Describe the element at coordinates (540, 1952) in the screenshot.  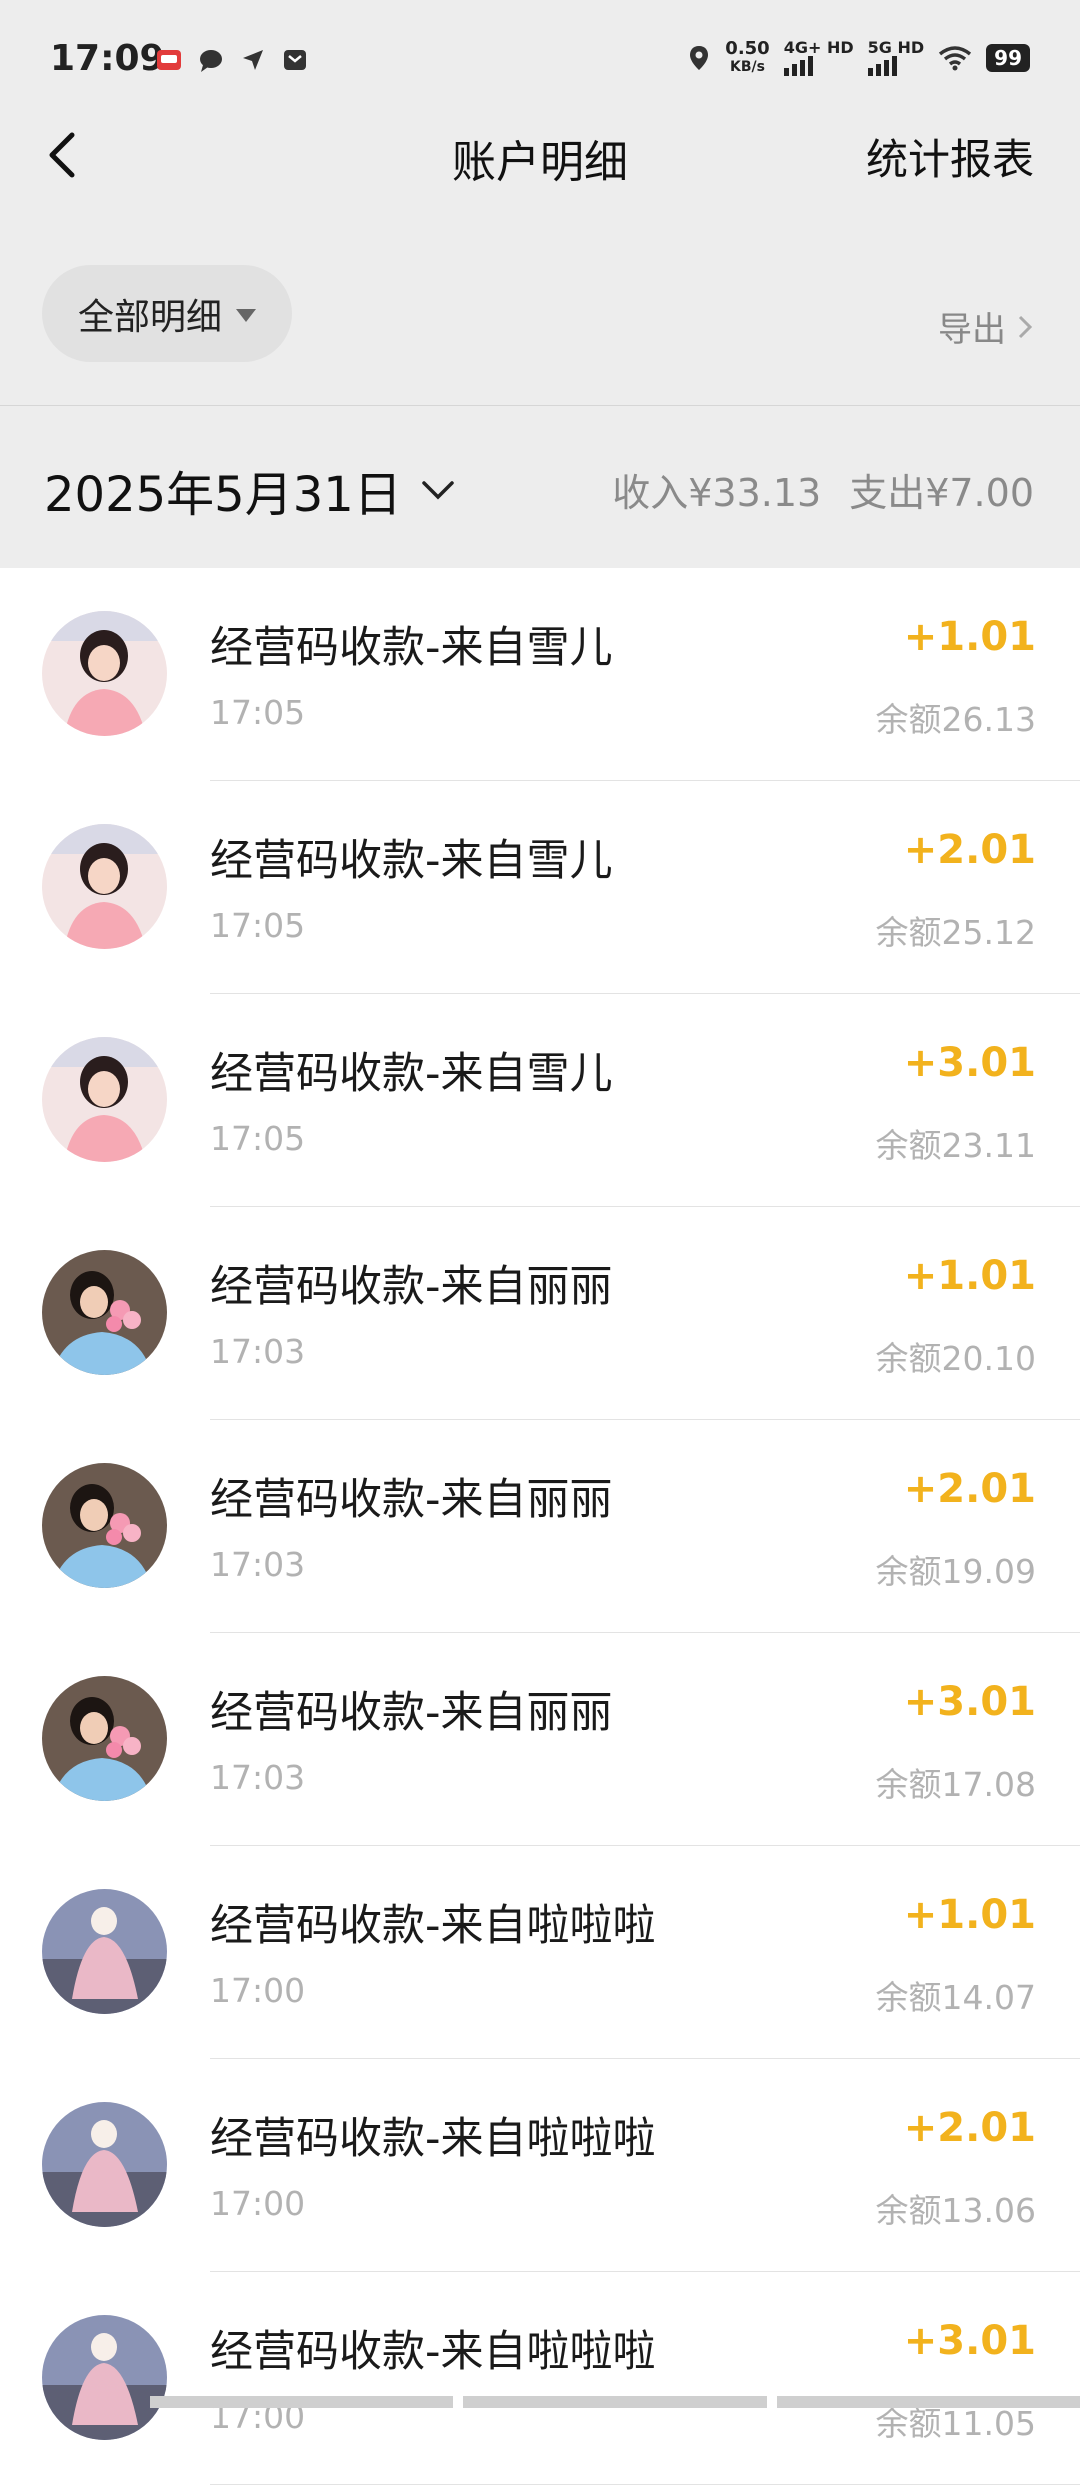
I see `transaction-row: 经营码收款-来自啦啦啦 17:00 +1.01 余额14.07` at that location.